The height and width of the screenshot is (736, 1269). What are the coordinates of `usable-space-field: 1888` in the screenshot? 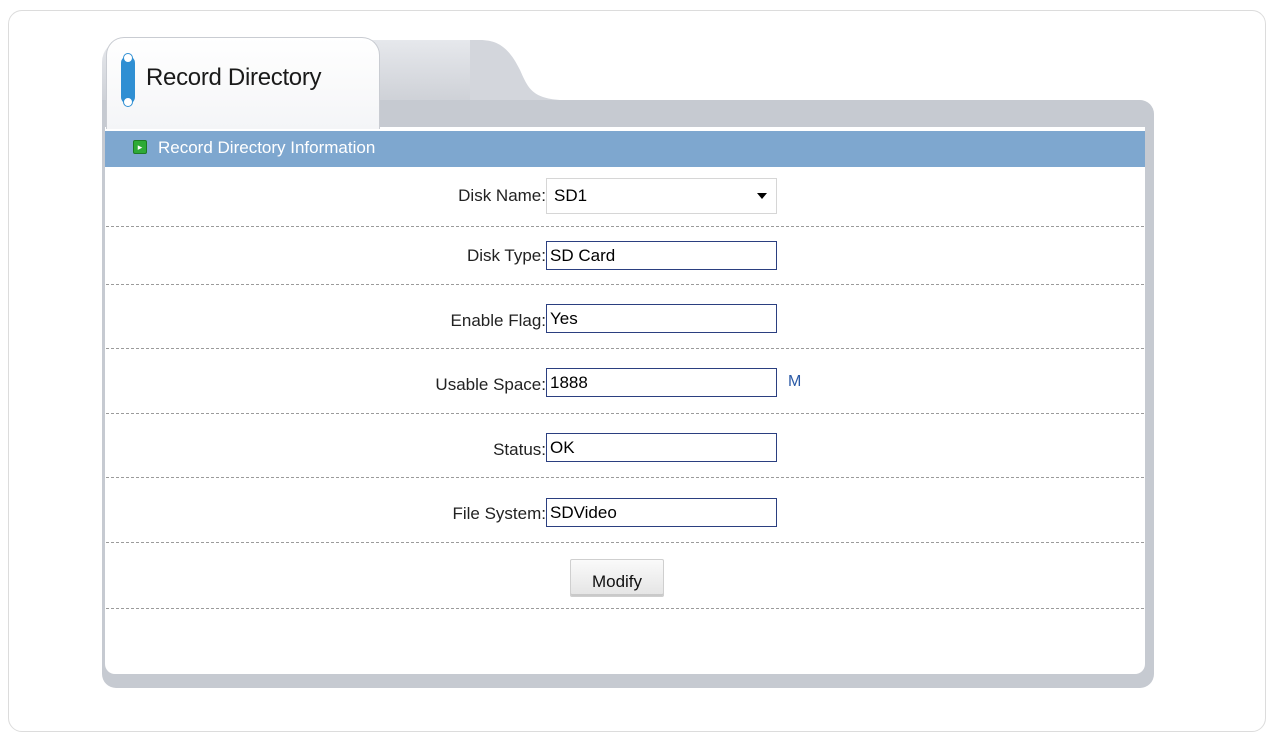 It's located at (661, 382).